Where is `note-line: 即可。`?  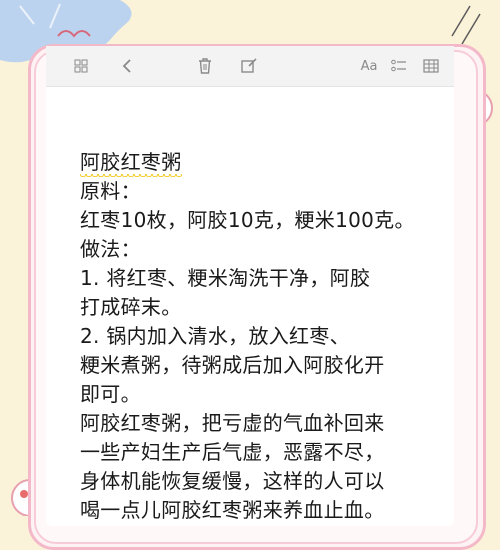
note-line: 即可。 is located at coordinates (110, 394).